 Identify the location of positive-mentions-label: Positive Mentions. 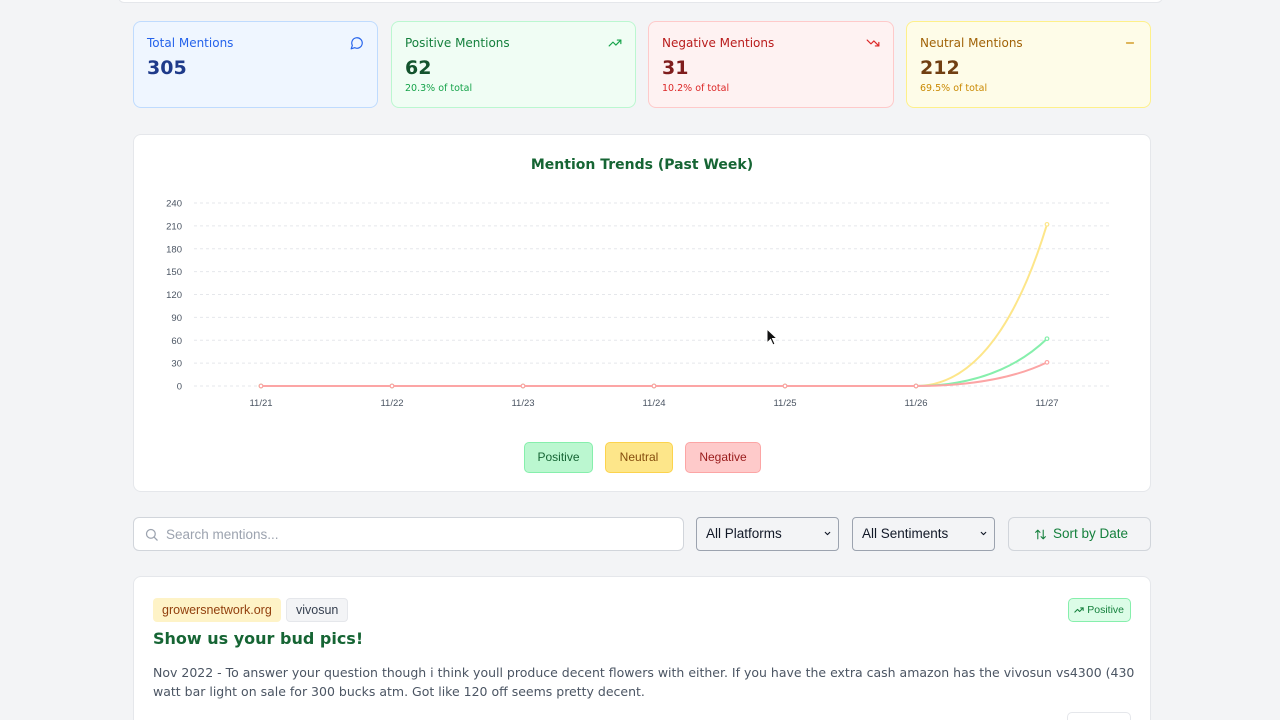
(457, 43).